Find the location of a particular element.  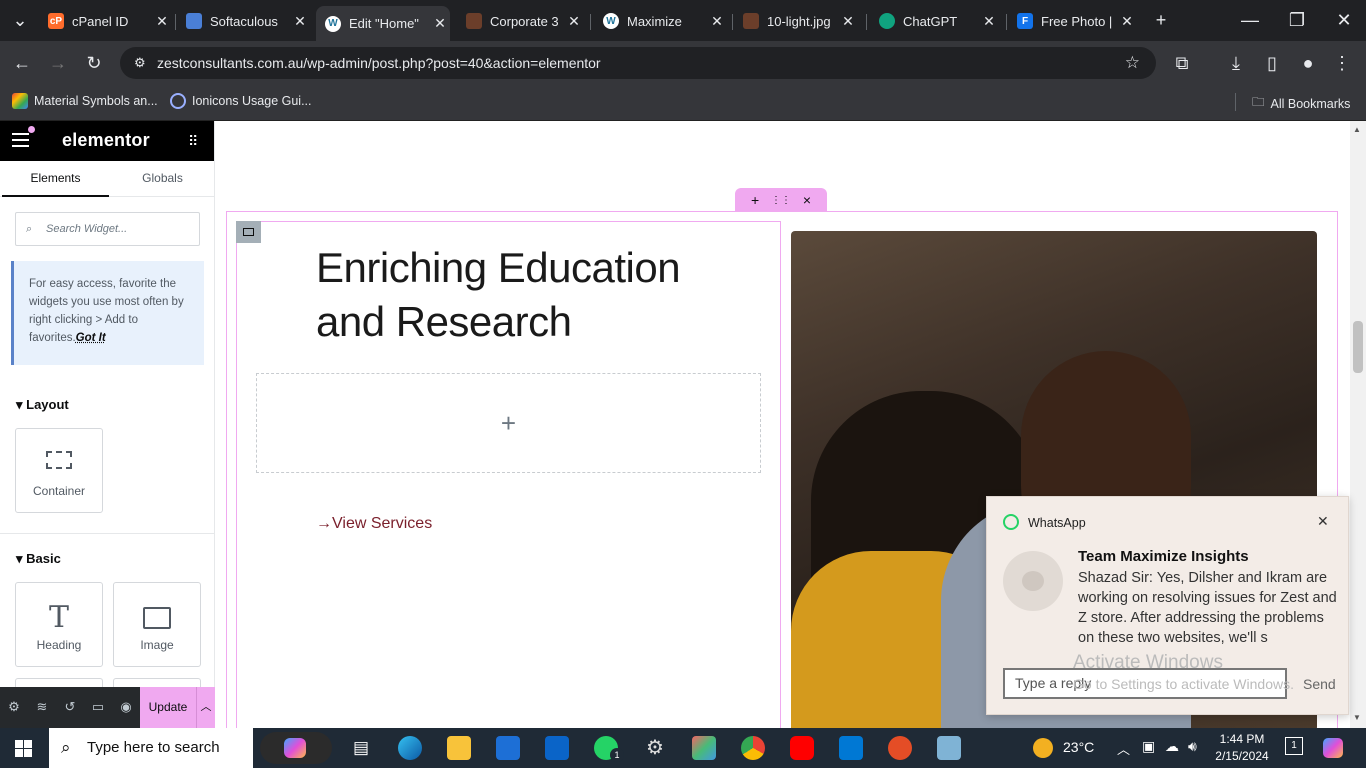

empty-dropzone: + is located at coordinates (508, 423).